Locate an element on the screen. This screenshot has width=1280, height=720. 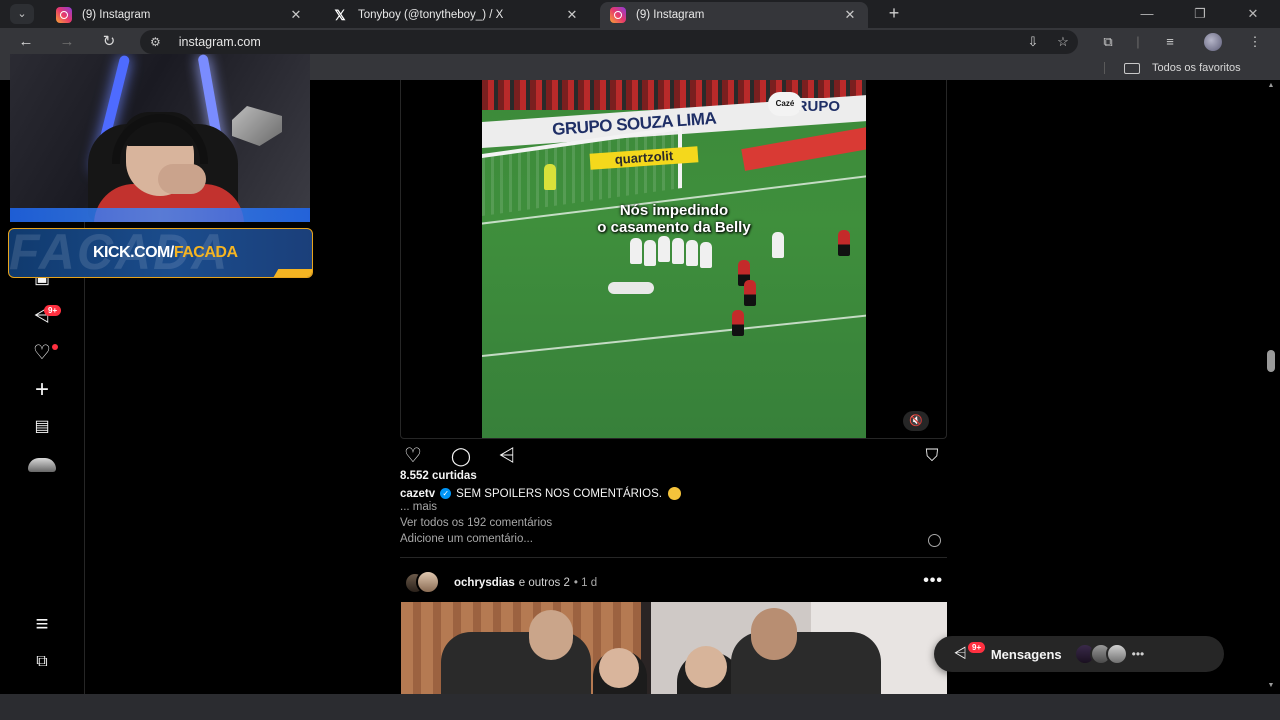
banner-stripe is located at coordinates (292, 273).